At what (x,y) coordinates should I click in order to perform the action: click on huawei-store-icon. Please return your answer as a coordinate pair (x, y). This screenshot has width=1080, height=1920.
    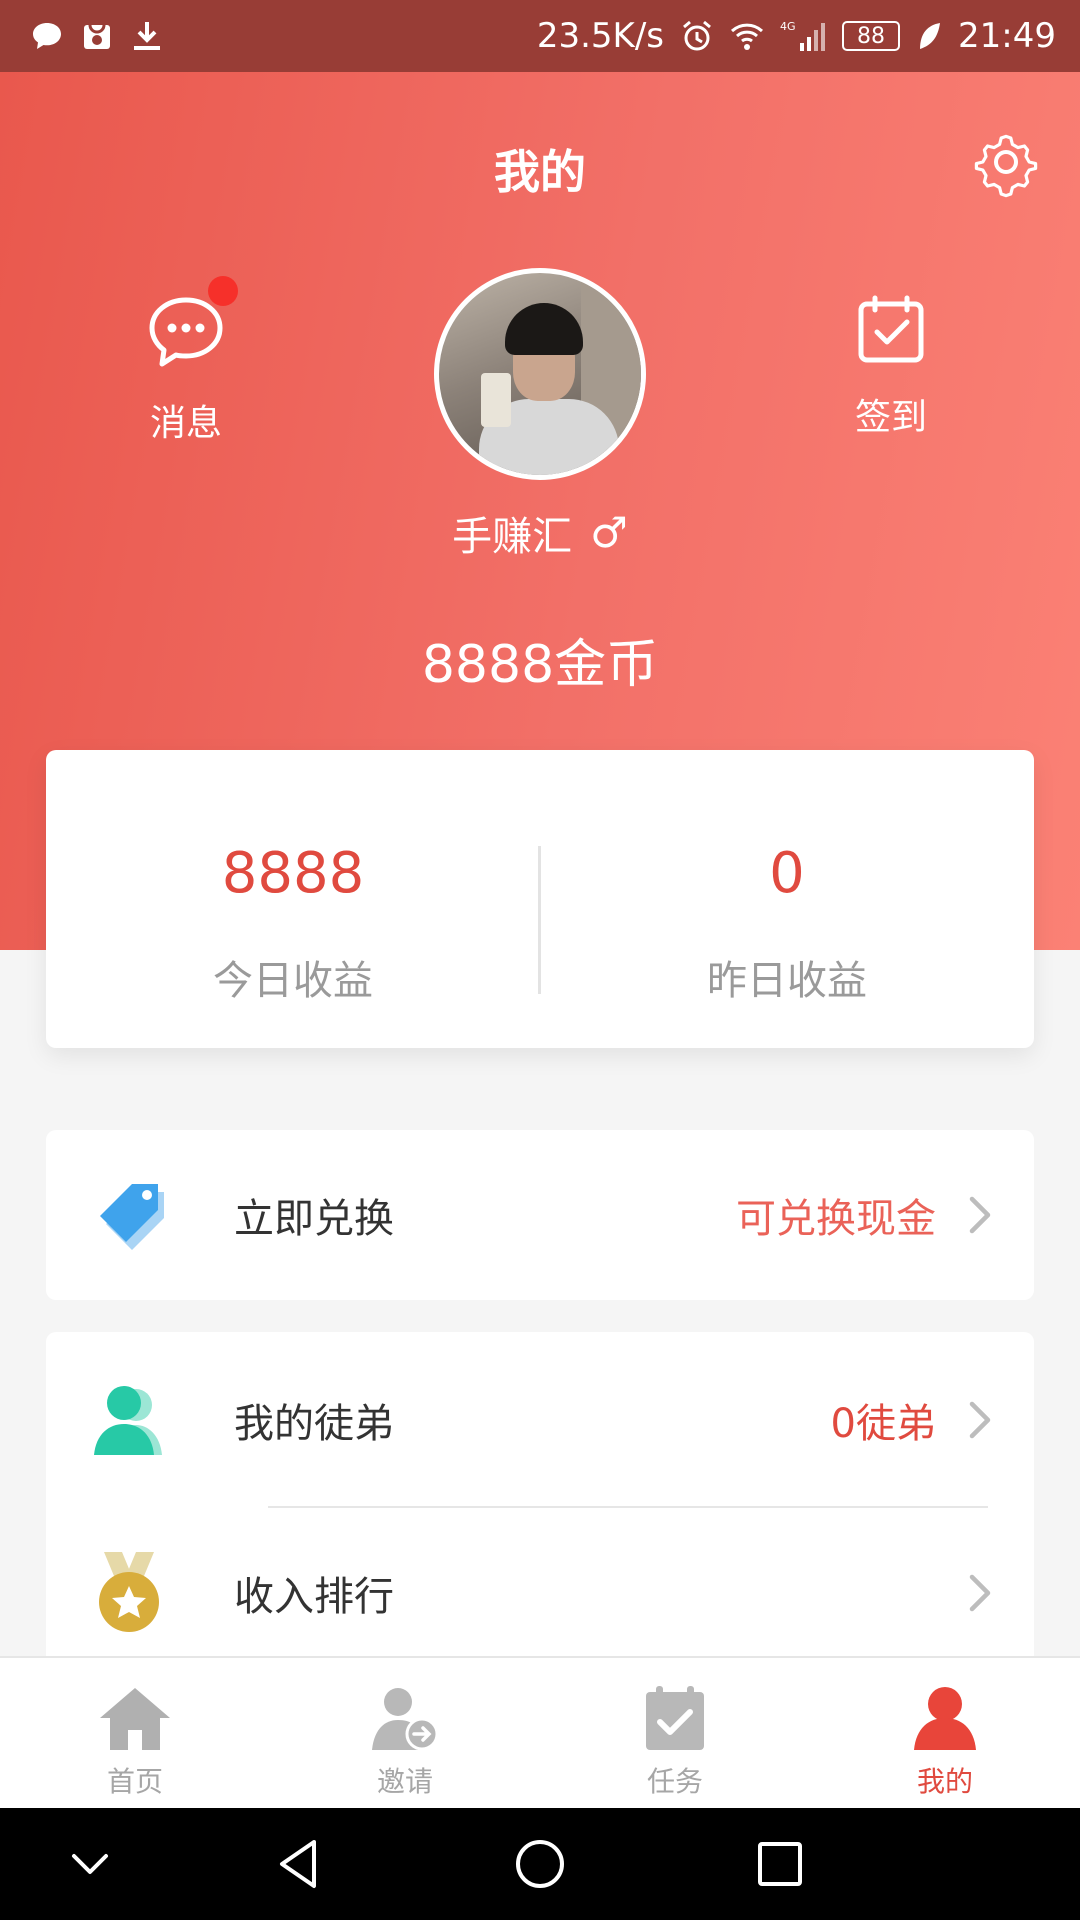
    Looking at the image, I should click on (97, 36).